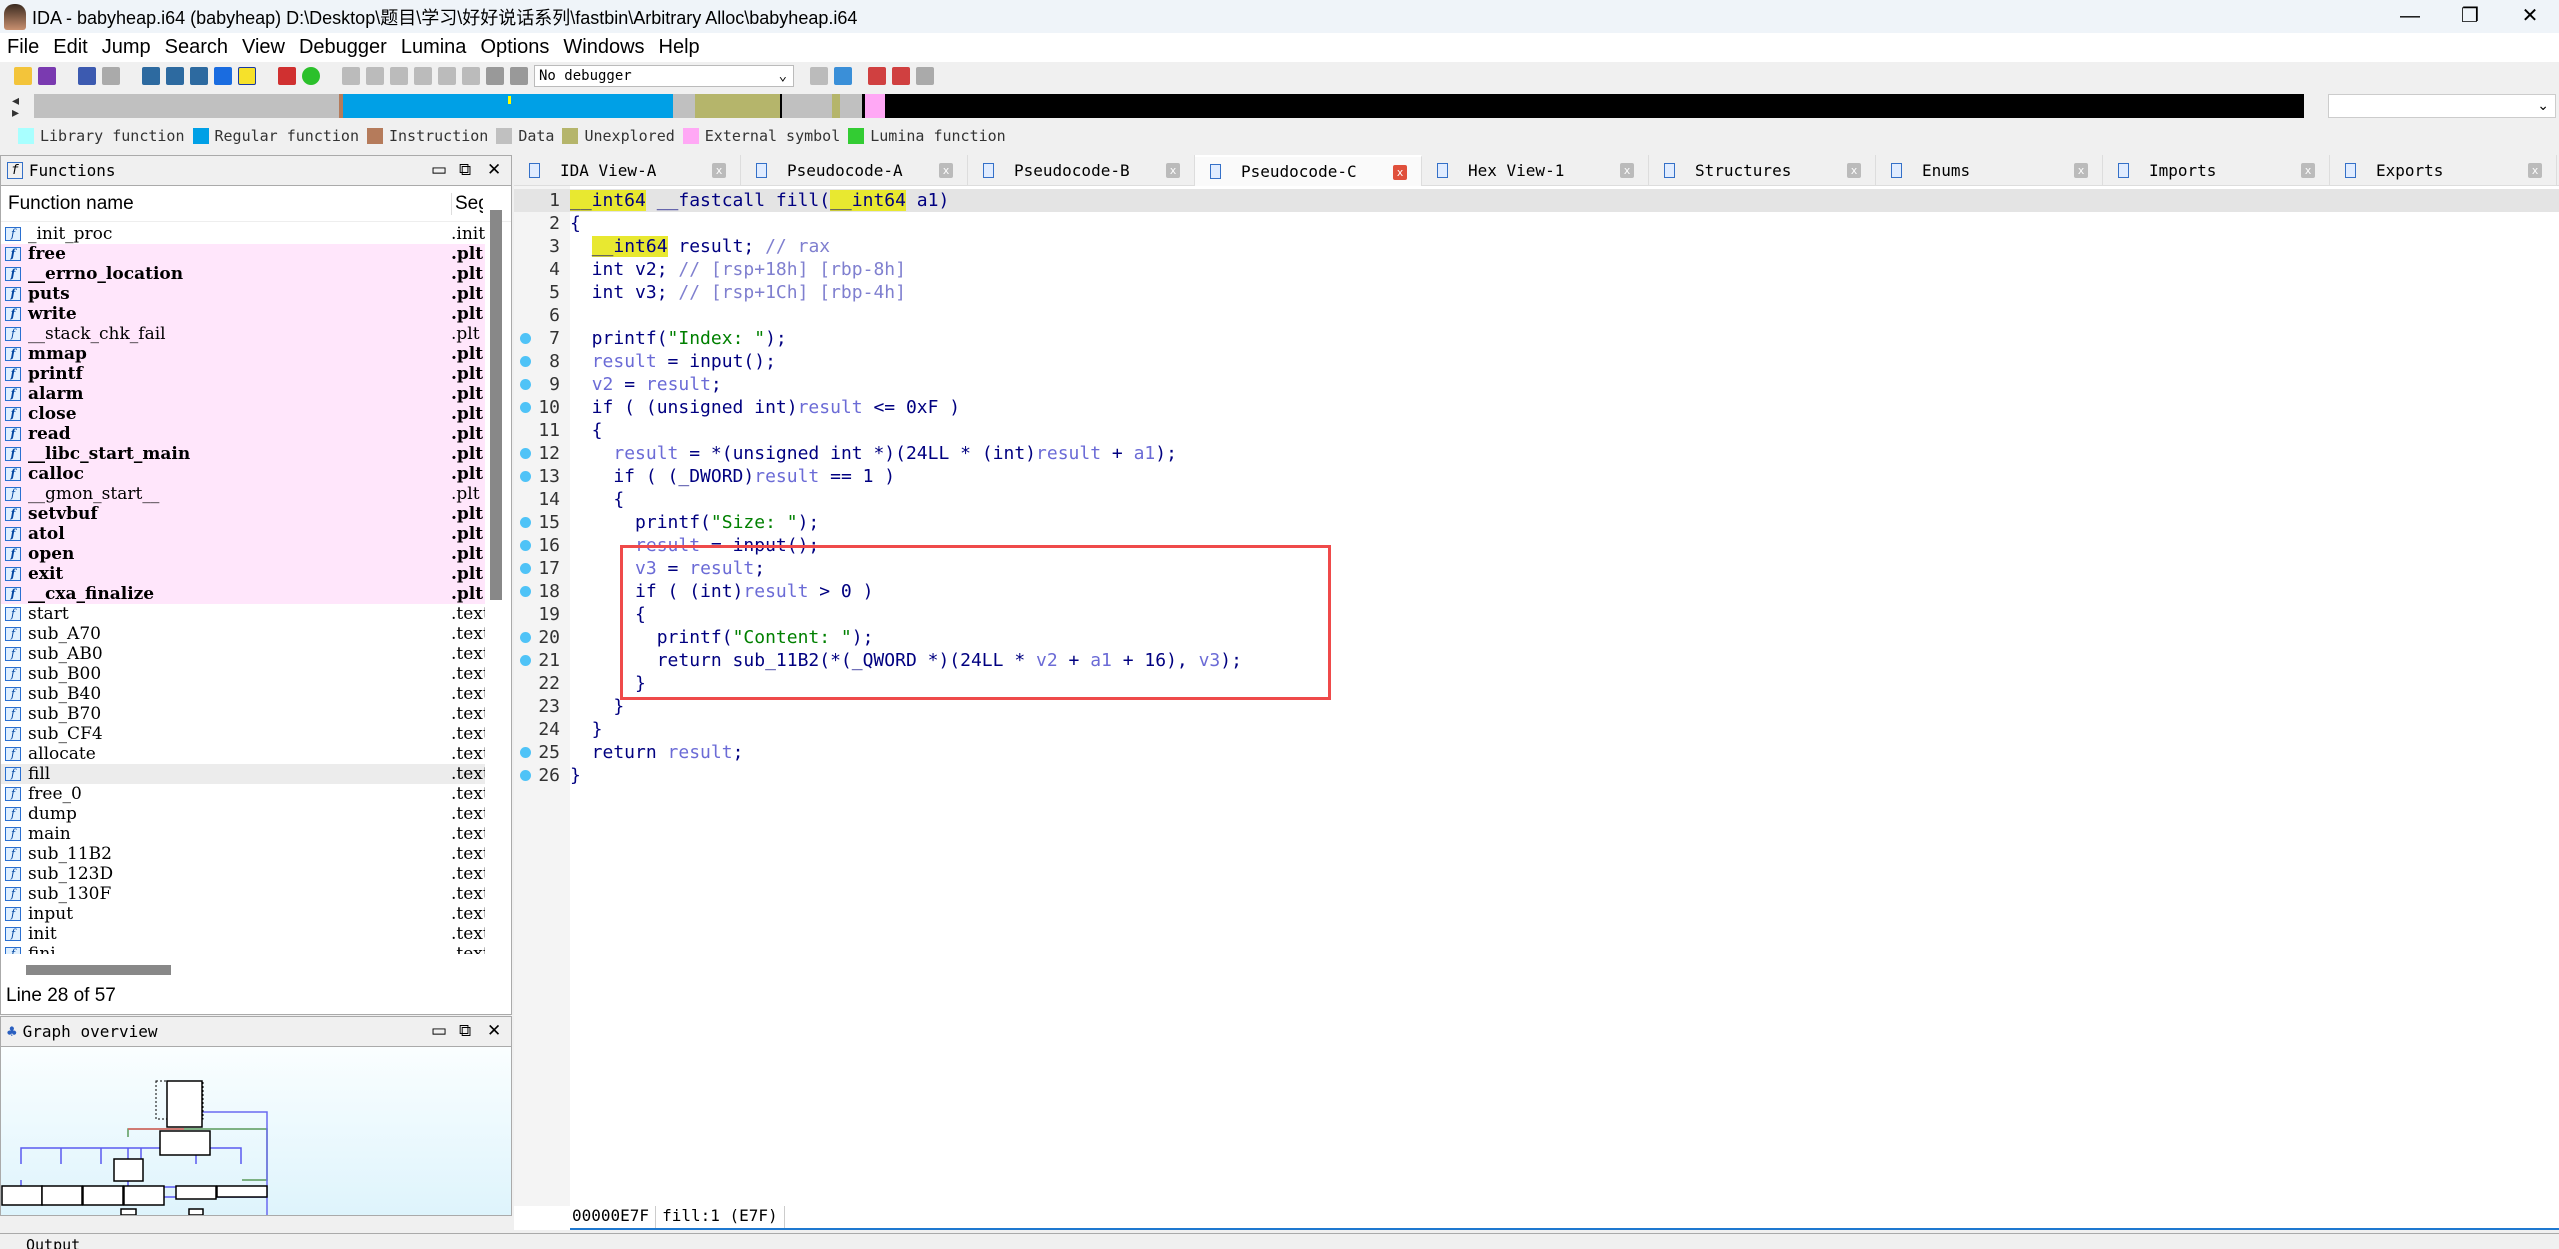 Image resolution: width=2559 pixels, height=1249 pixels. What do you see at coordinates (496, 405) in the screenshot?
I see `functions-vertical-scrollbar` at bounding box center [496, 405].